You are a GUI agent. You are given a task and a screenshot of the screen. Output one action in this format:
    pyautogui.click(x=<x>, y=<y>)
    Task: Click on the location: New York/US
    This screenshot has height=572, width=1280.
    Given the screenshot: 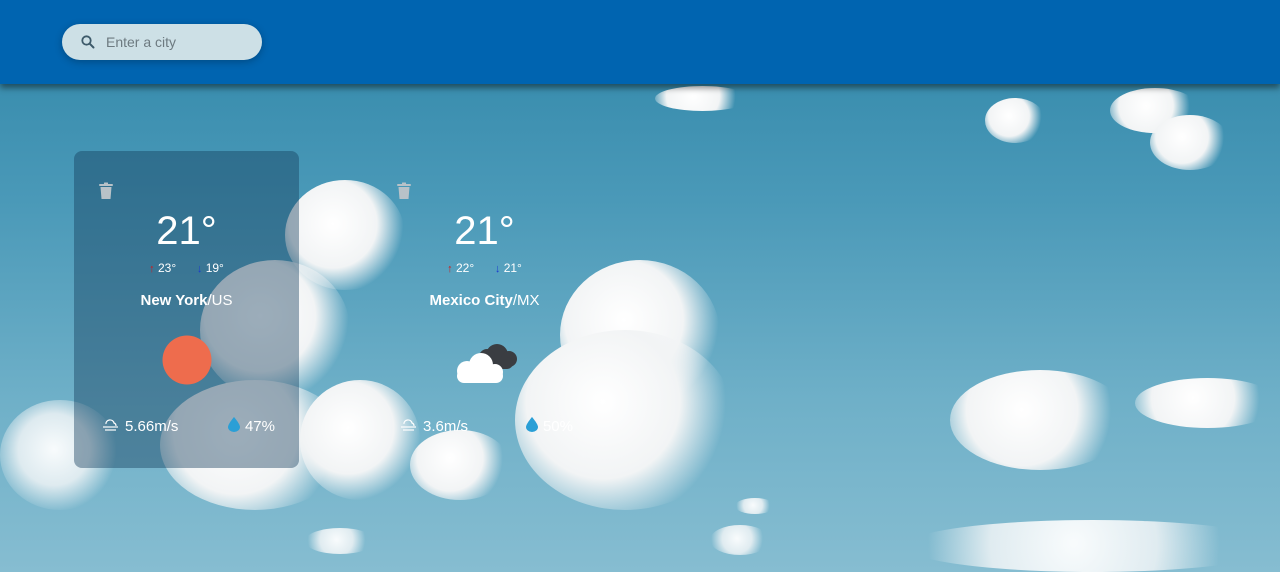 What is the action you would take?
    pyautogui.click(x=186, y=300)
    